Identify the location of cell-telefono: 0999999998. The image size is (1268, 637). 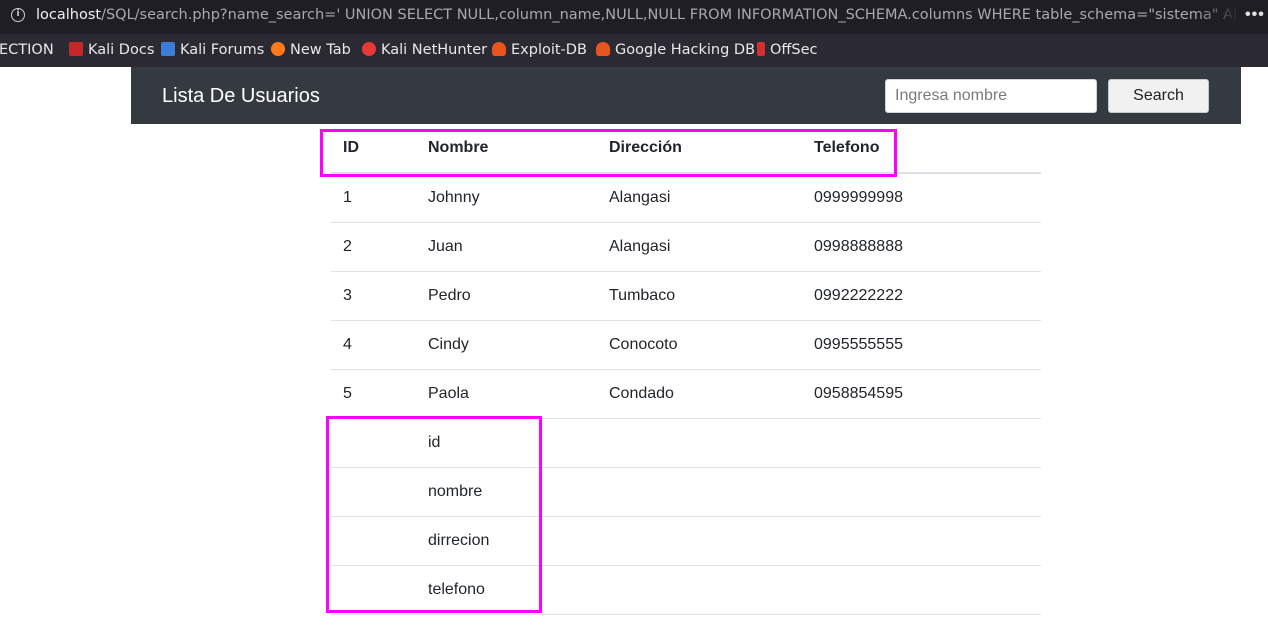
(921, 198).